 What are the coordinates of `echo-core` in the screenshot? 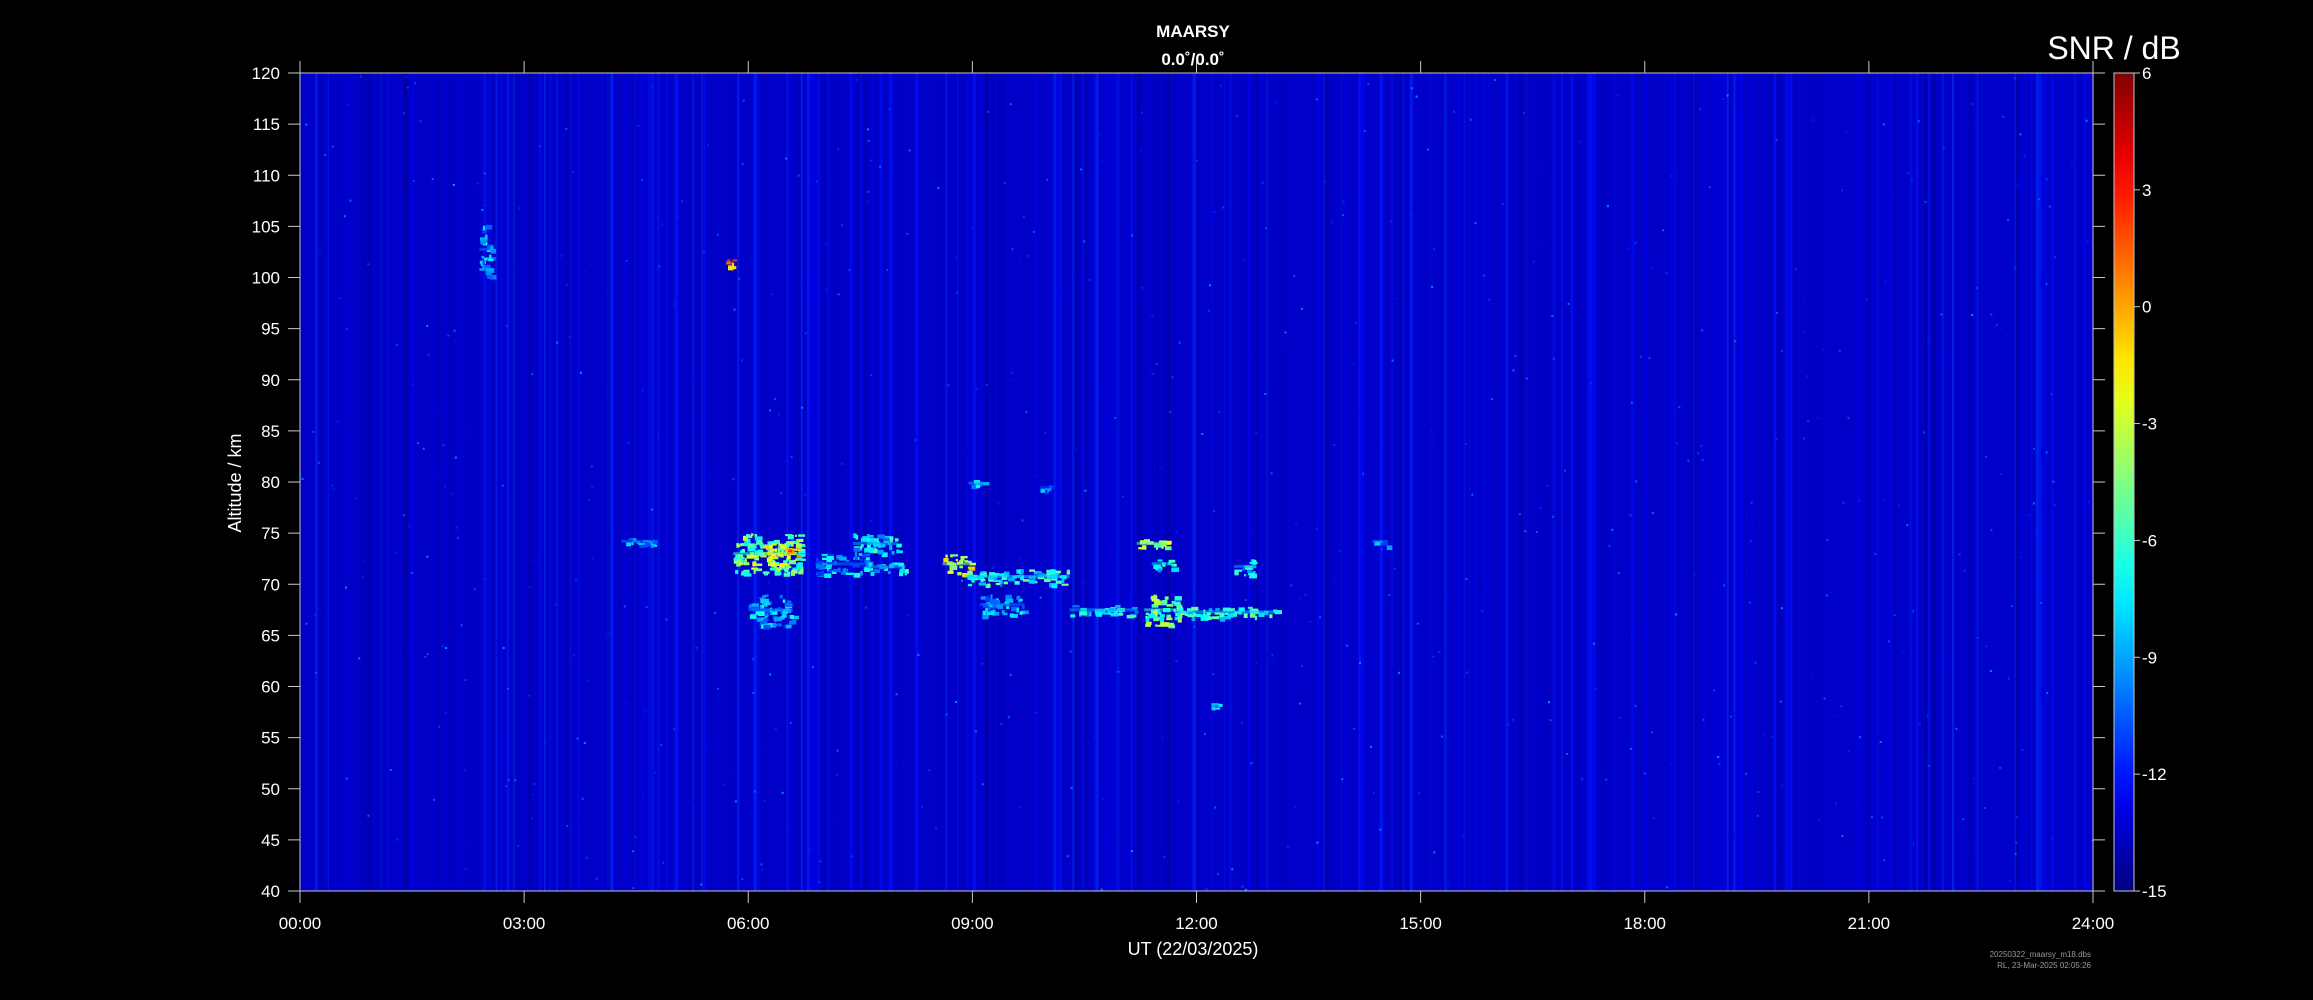 It's located at (1151, 543).